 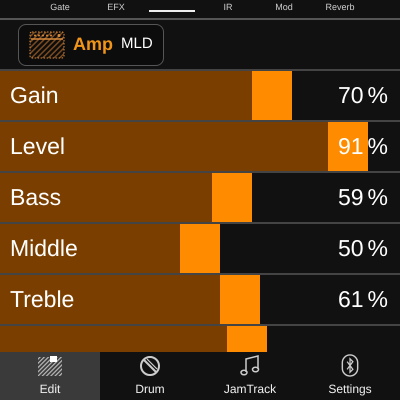 I want to click on tab: IR, so click(x=228, y=7).